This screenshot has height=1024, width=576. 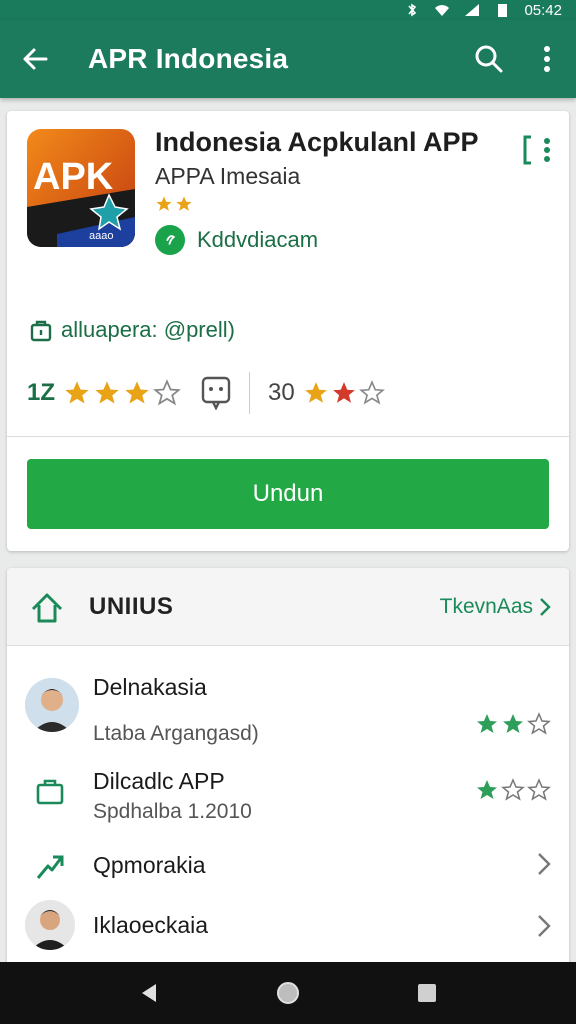 What do you see at coordinates (486, 606) in the screenshot?
I see `see-more-label: TkevnAas` at bounding box center [486, 606].